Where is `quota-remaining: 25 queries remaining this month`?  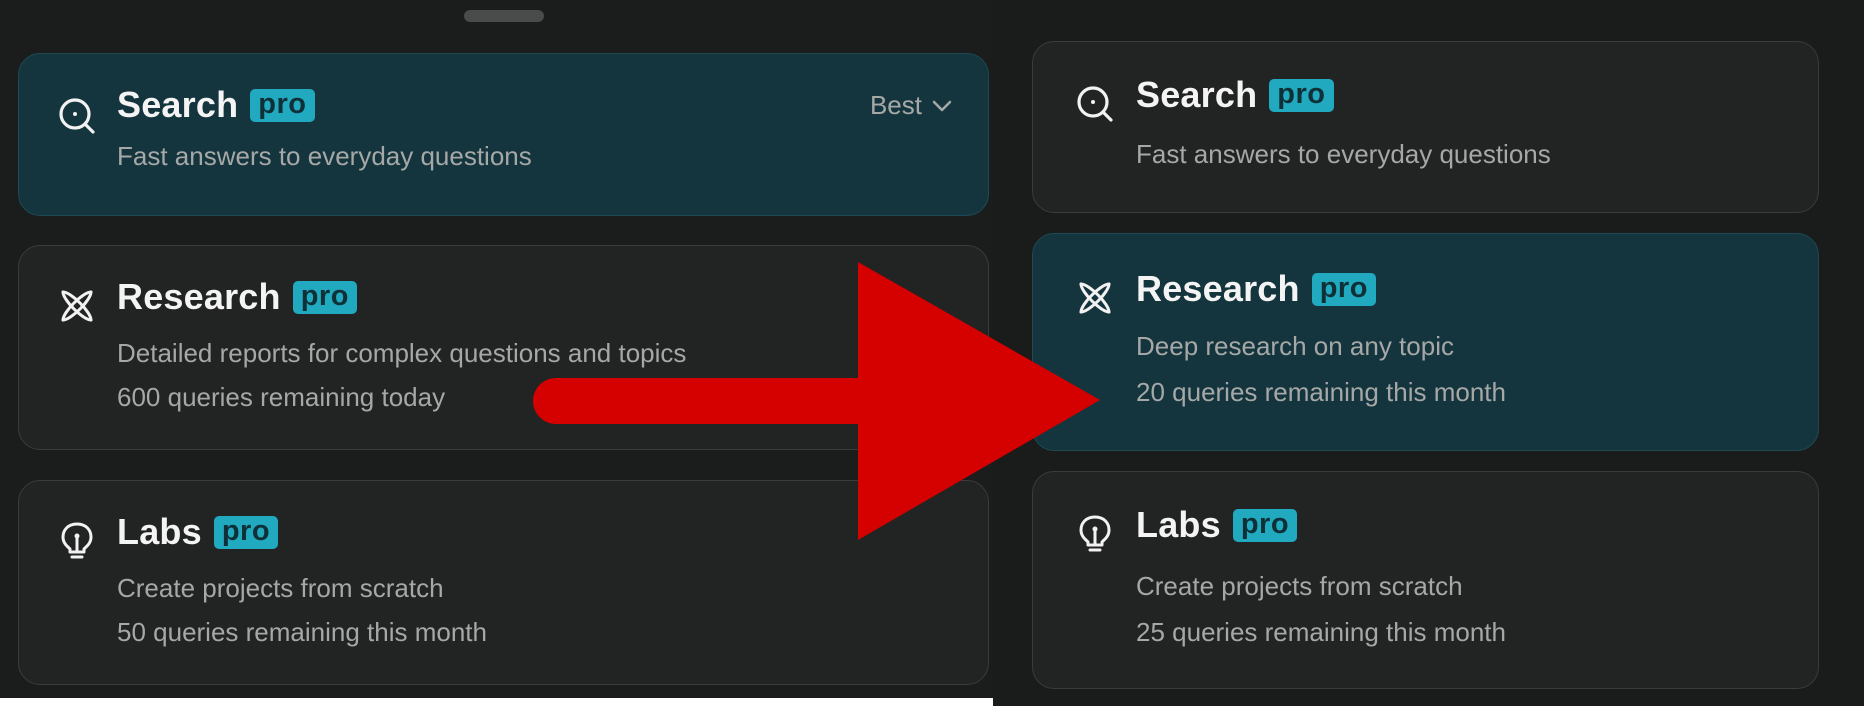
quota-remaining: 25 queries remaining this month is located at coordinates (1321, 632).